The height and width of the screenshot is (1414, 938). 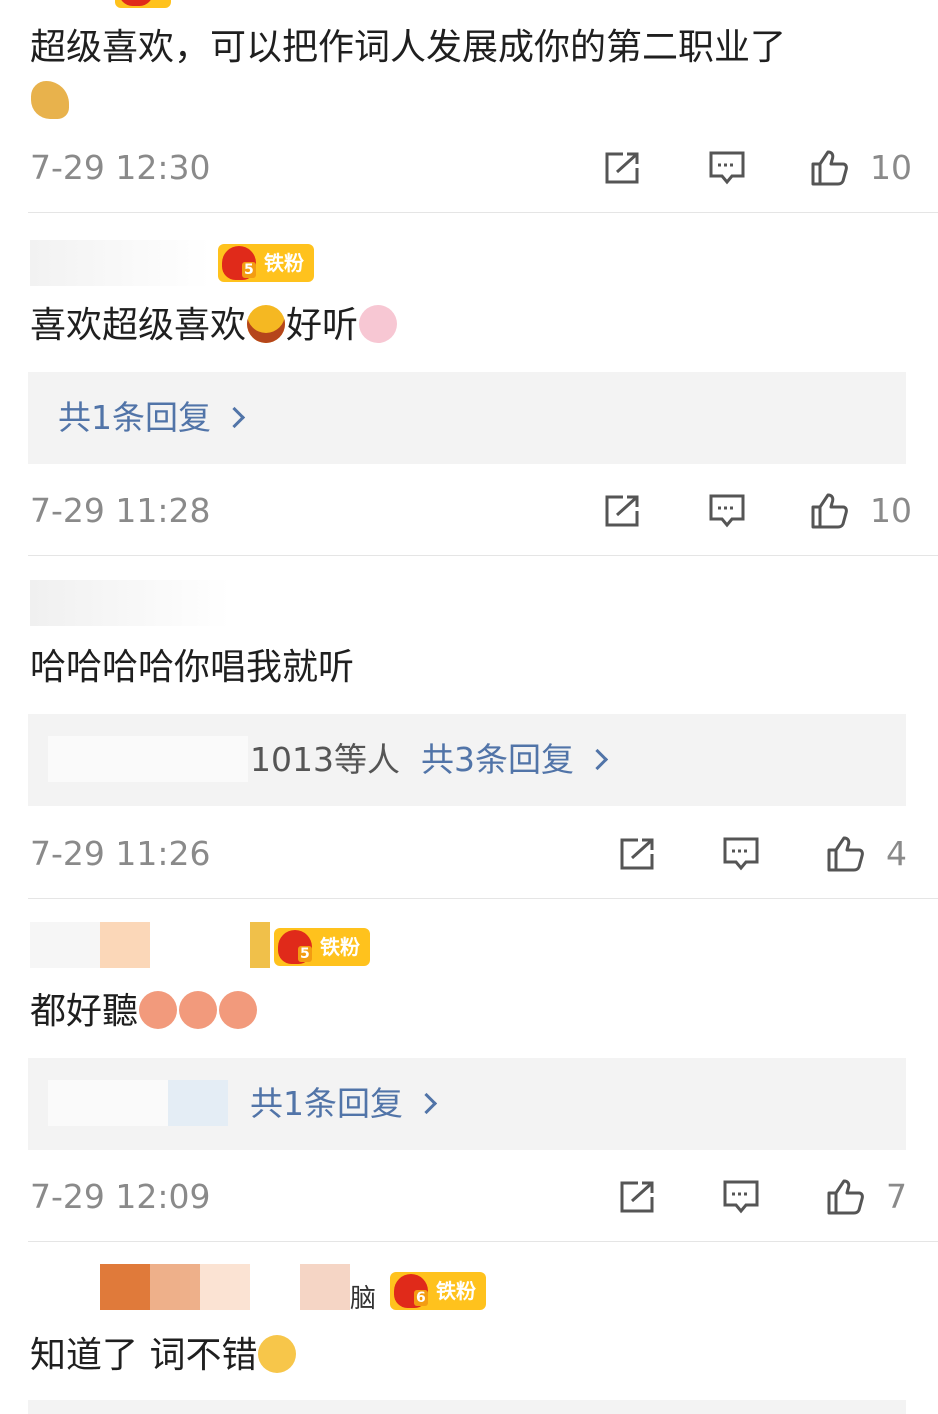 I want to click on reply-link: 1013等人 共3条回复, so click(x=429, y=760).